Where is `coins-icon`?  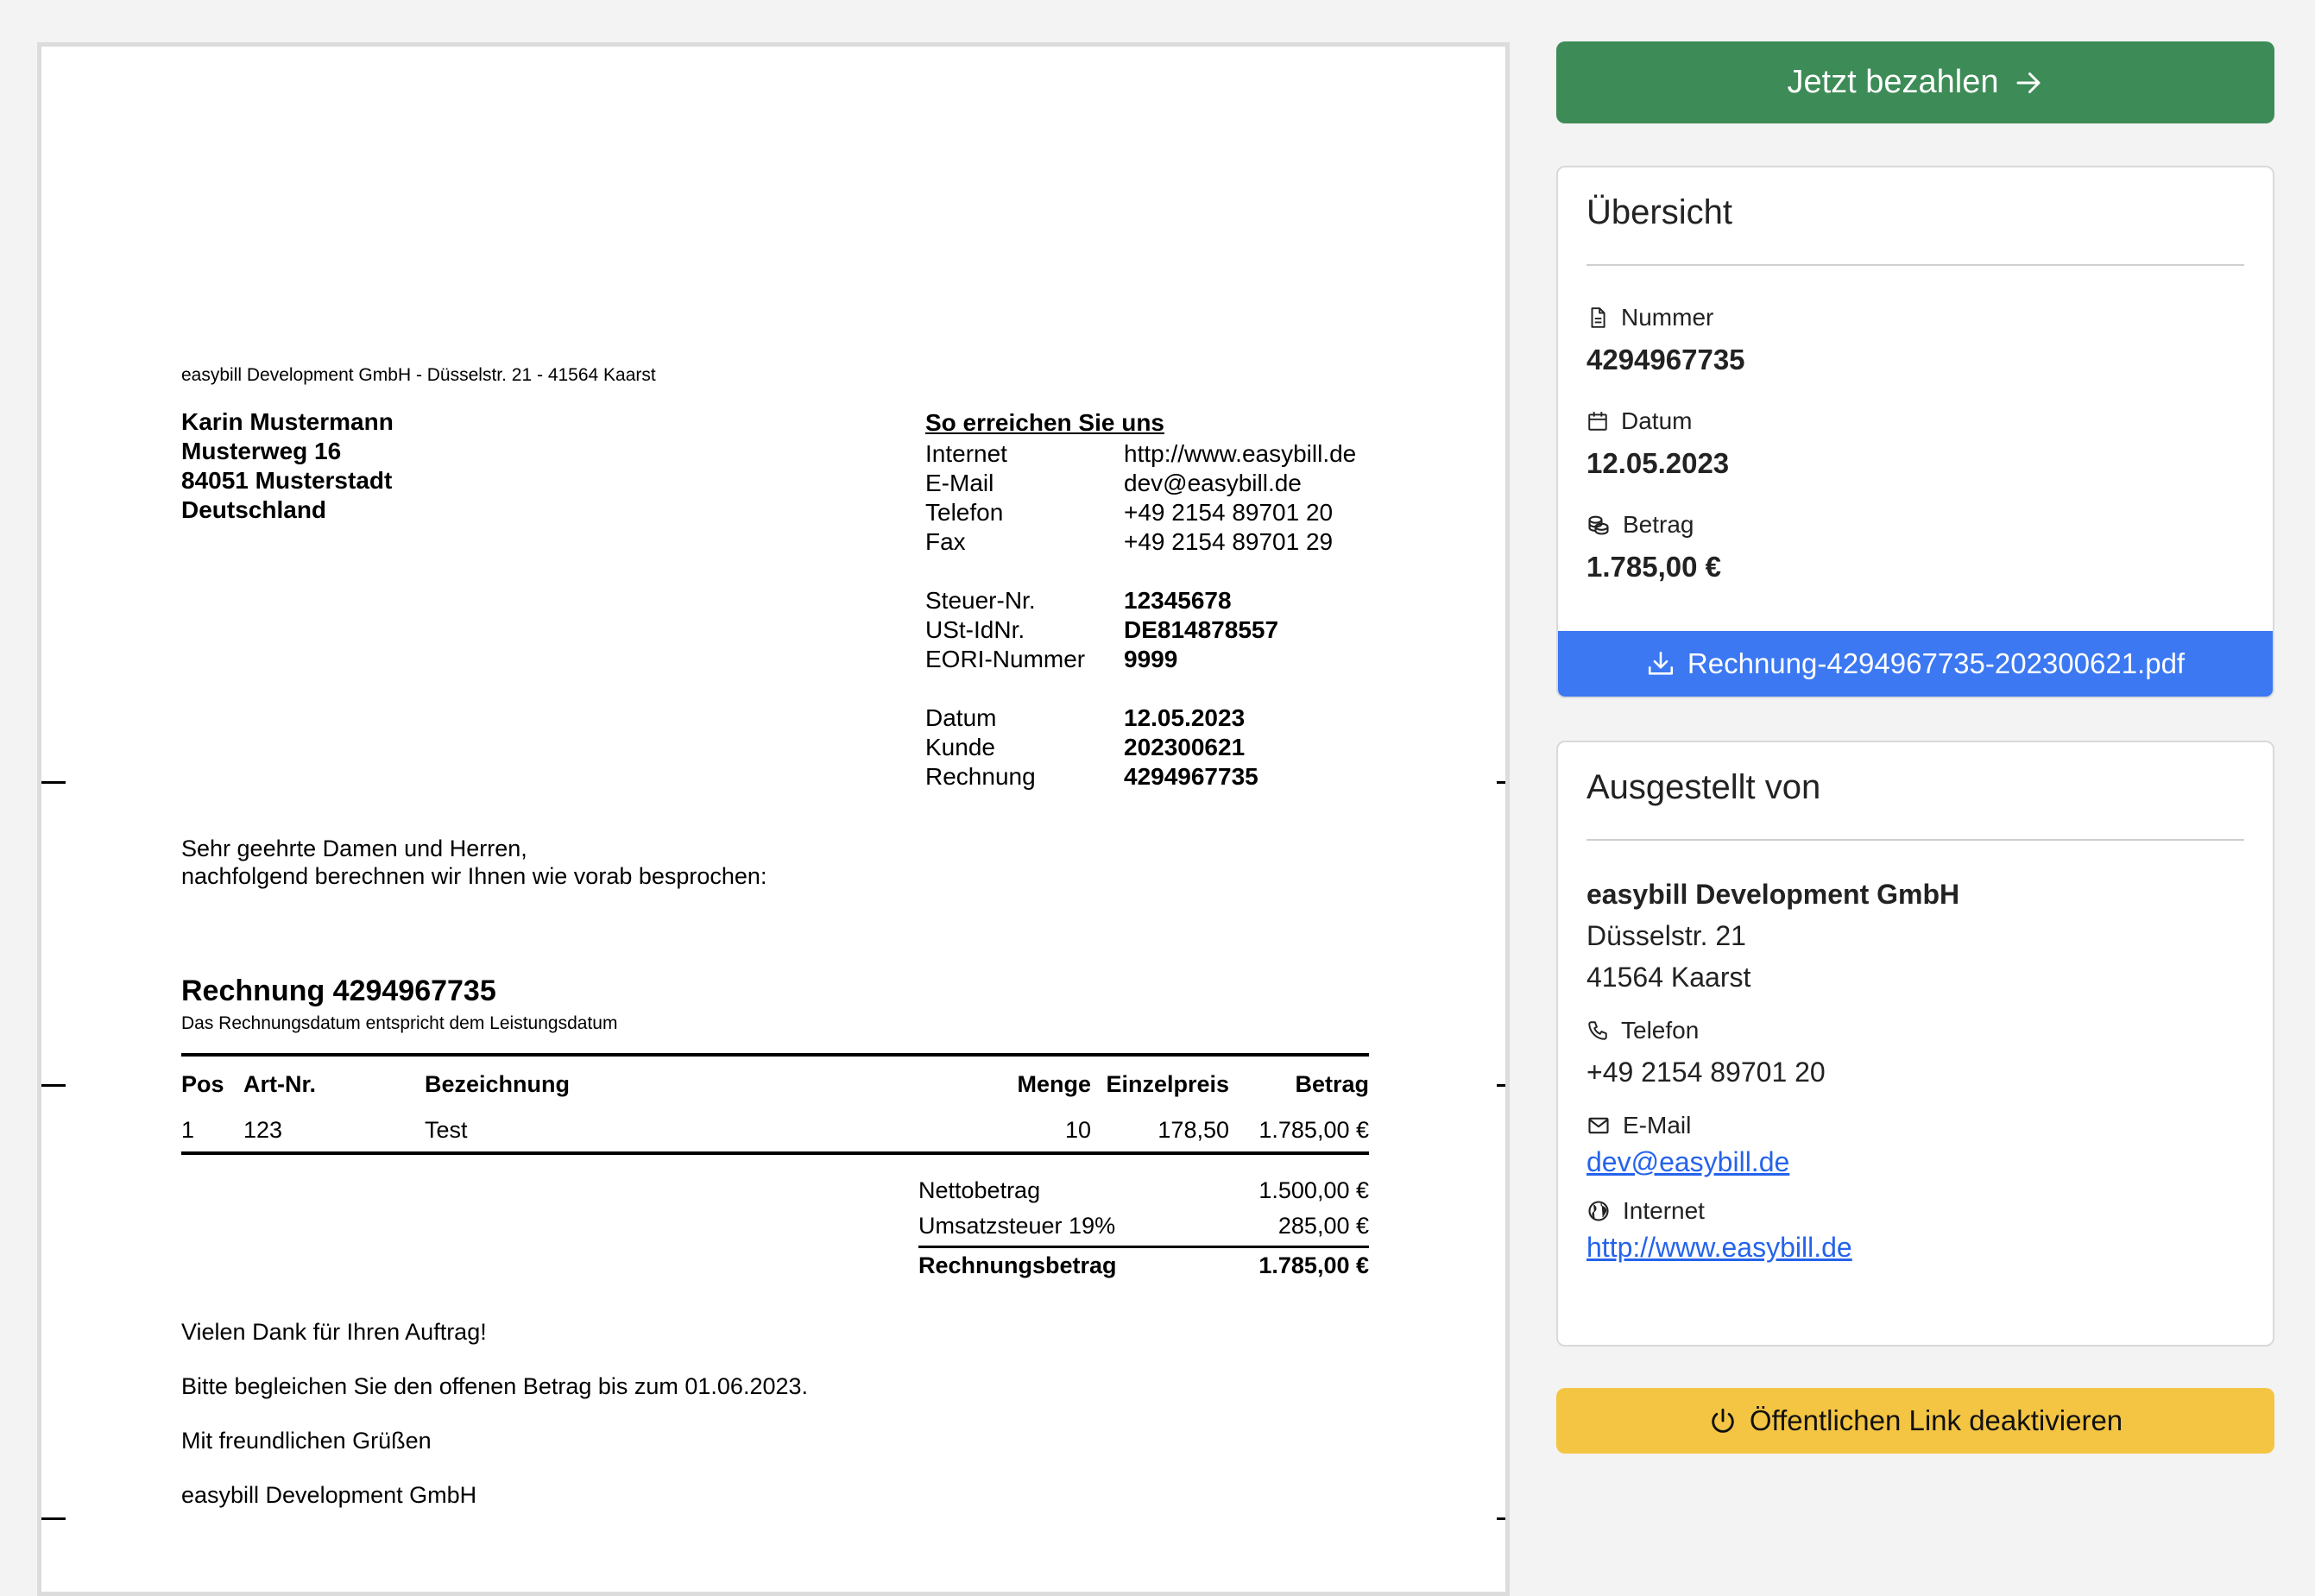 coins-icon is located at coordinates (1598, 525).